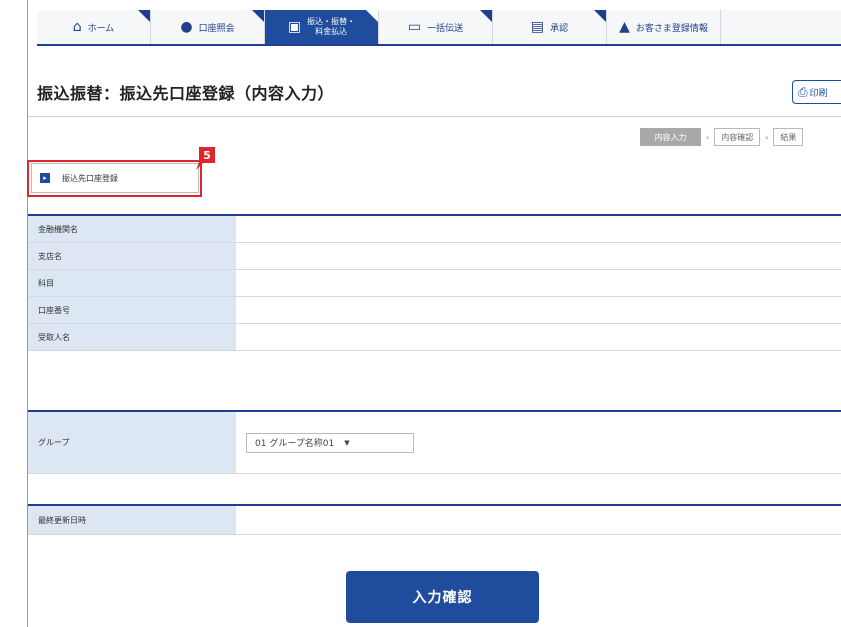  I want to click on nav-transfer-label: 振込・振替・ 料金払込, so click(331, 27).